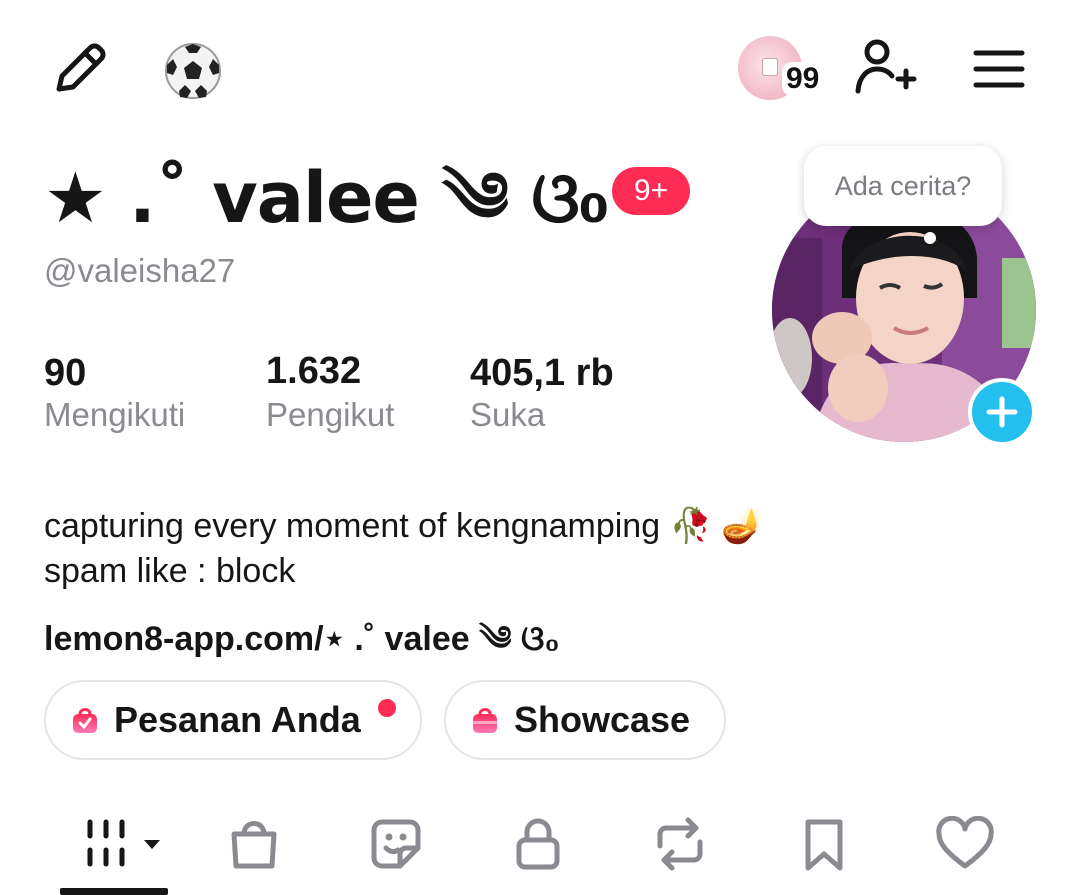 This screenshot has height=895, width=1080. Describe the element at coordinates (140, 270) in the screenshot. I see `username: @valeisha27` at that location.